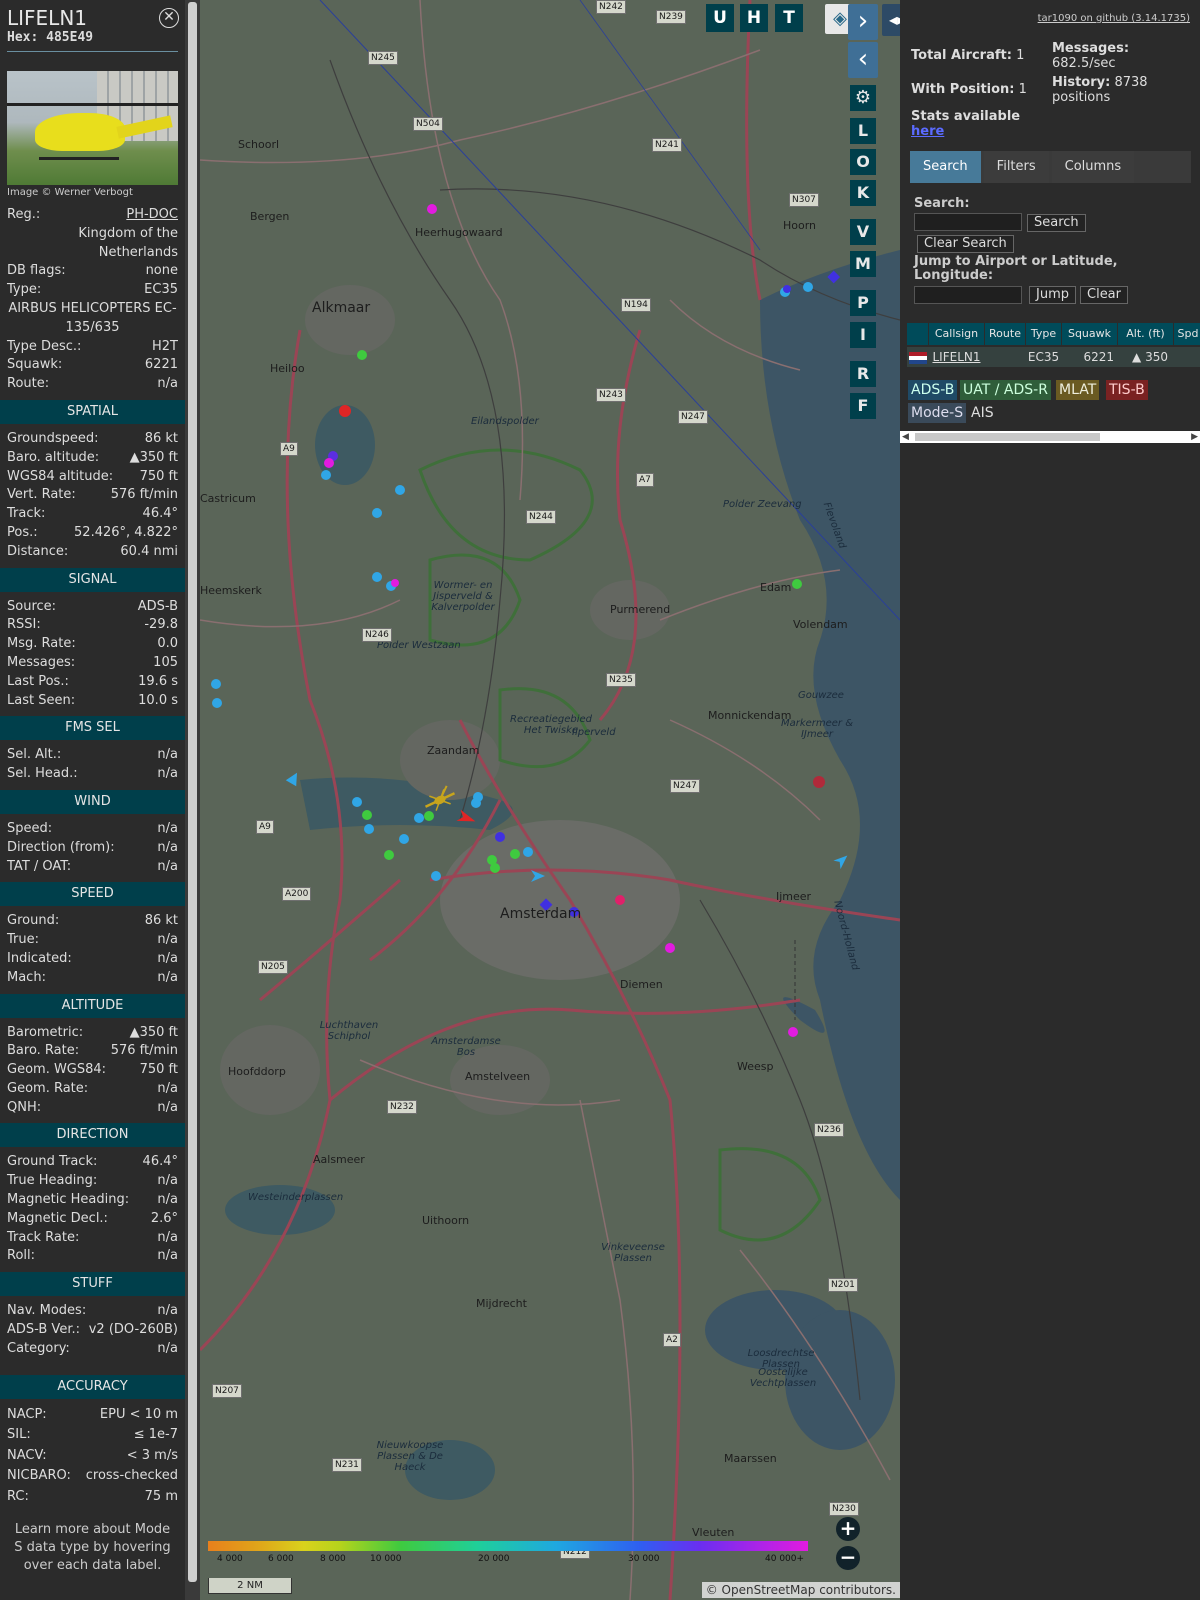  I want to click on info-value: none, so click(161, 271).